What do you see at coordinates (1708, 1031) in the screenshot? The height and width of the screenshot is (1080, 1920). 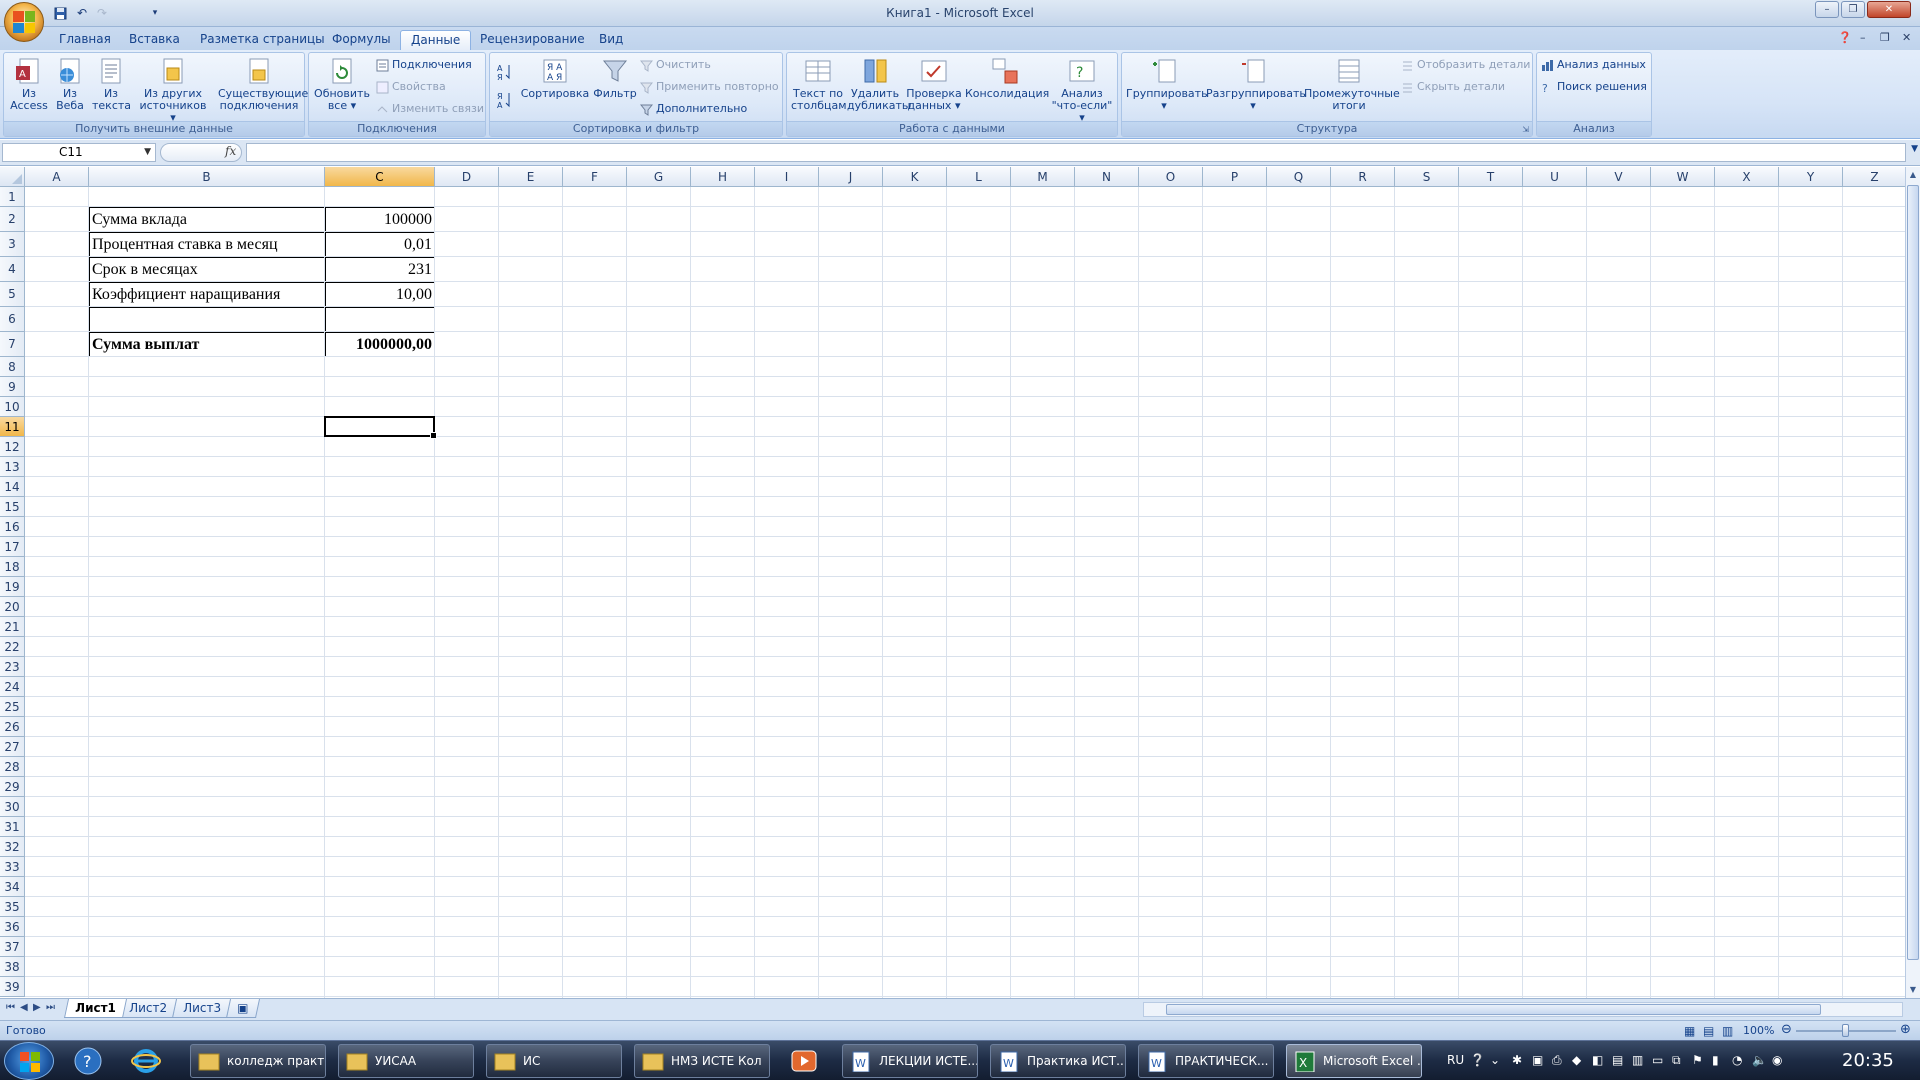 I see `page-layout-view-icon: ▤` at bounding box center [1708, 1031].